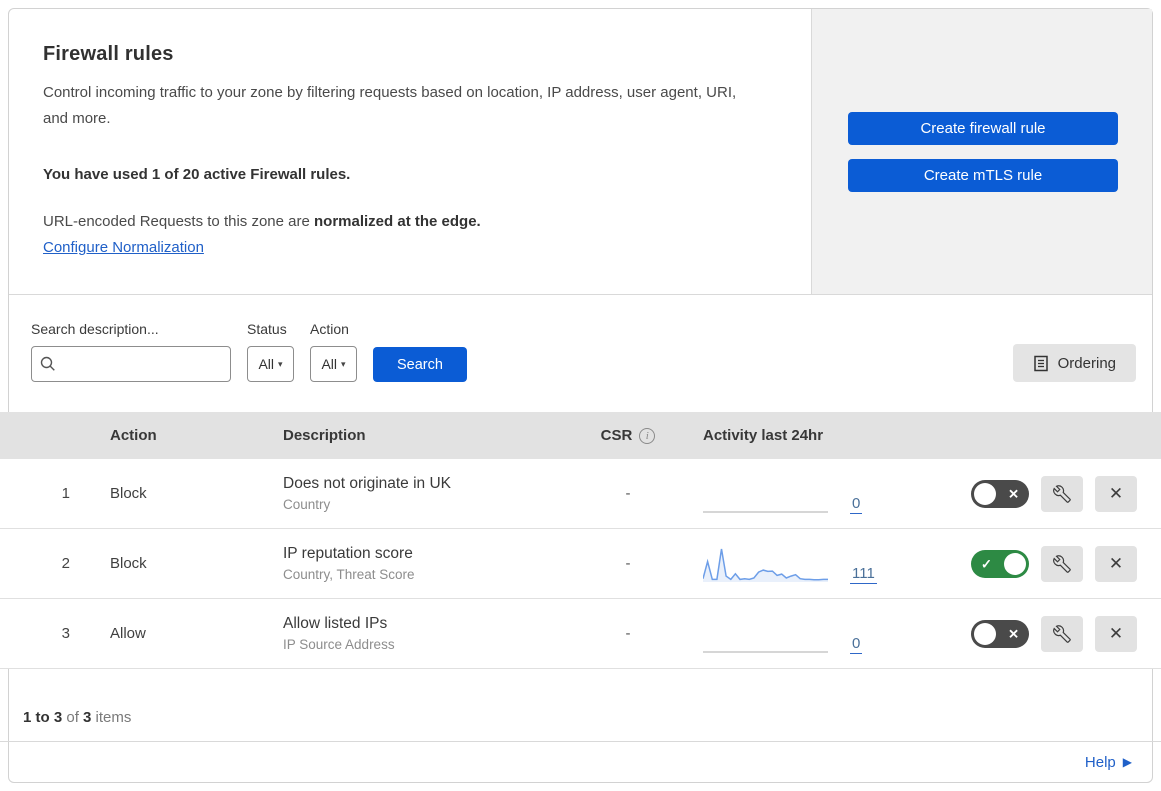  Describe the element at coordinates (1074, 363) in the screenshot. I see `ordering-button: Ordering` at that location.